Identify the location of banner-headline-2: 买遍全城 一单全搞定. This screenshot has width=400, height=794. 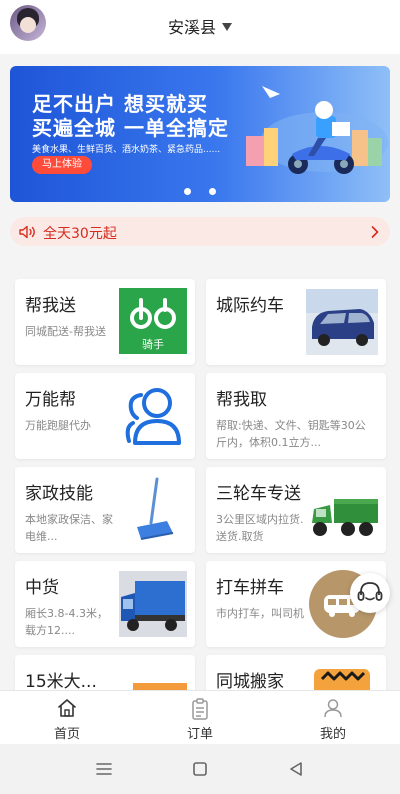
(130, 128).